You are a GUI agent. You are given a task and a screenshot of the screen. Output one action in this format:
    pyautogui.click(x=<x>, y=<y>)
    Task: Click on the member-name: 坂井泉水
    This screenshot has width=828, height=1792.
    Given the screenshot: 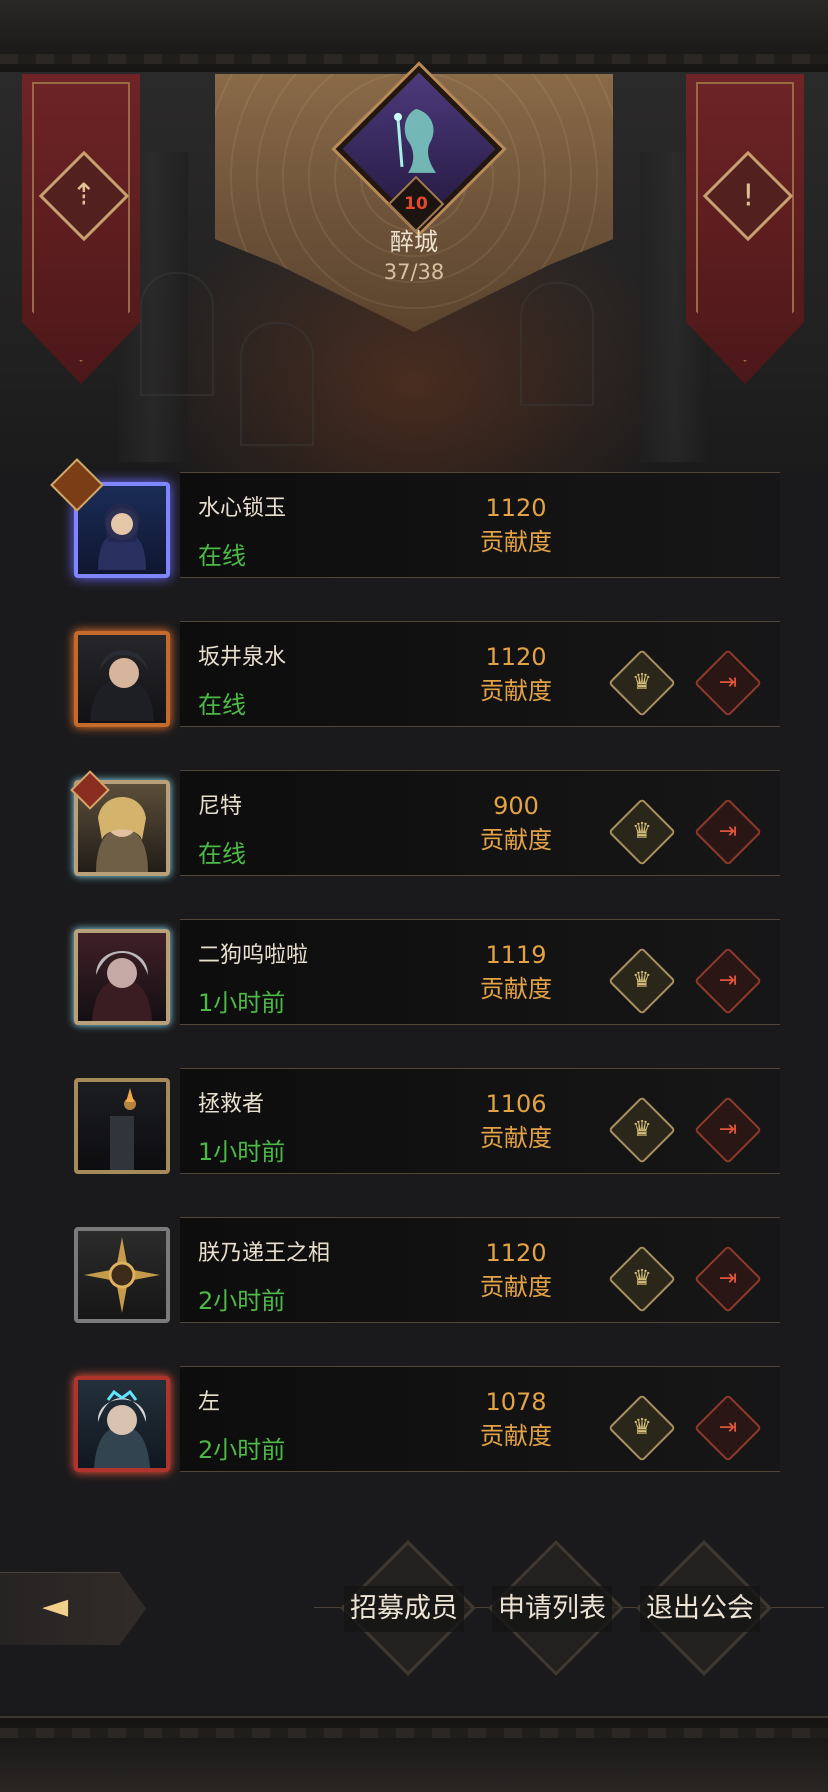 What is the action you would take?
    pyautogui.click(x=242, y=657)
    